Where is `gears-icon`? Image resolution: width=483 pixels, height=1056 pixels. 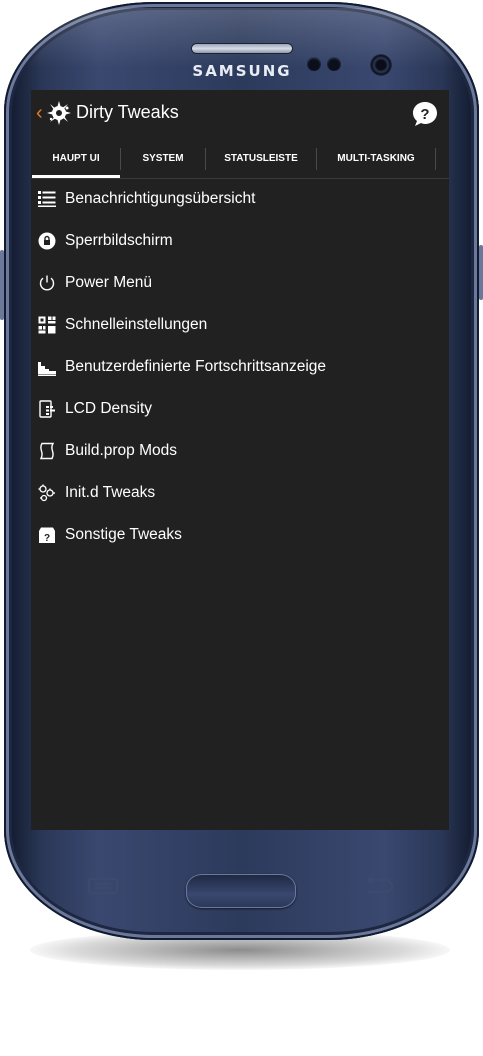 gears-icon is located at coordinates (46, 493).